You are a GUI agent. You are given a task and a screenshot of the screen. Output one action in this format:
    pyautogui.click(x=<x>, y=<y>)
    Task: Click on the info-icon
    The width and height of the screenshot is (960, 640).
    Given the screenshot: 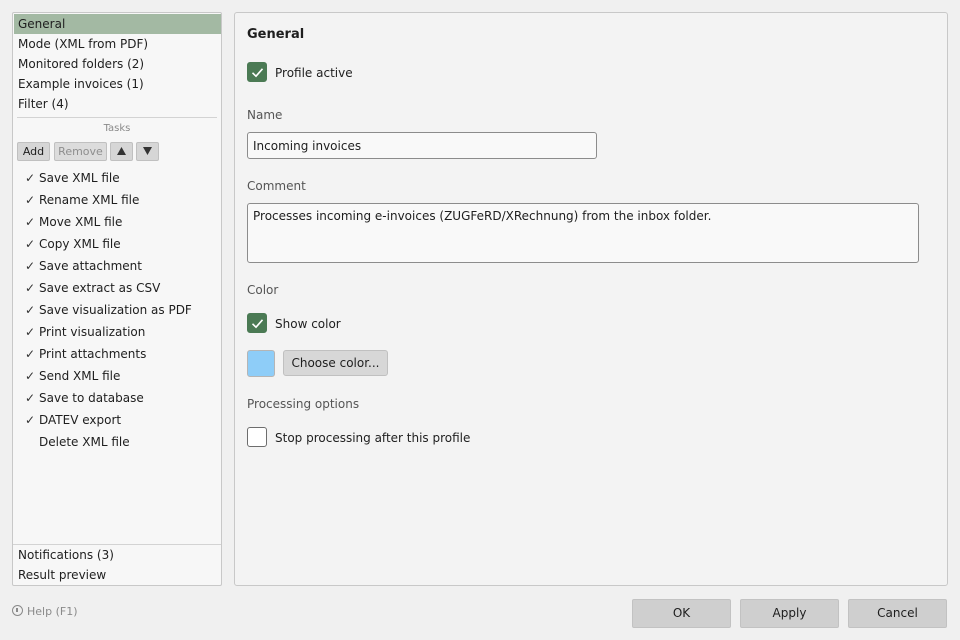 What is the action you would take?
    pyautogui.click(x=17, y=610)
    